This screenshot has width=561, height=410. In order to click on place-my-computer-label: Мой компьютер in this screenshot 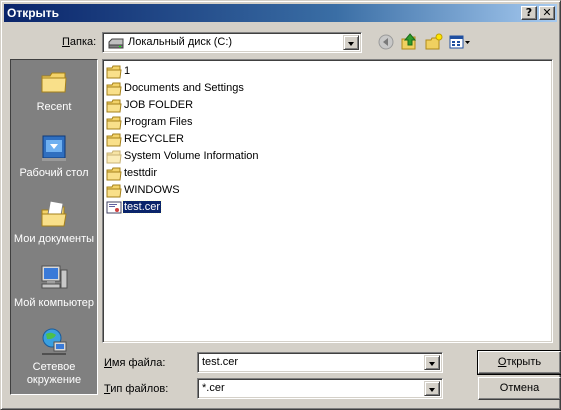, I will do `click(54, 303)`.